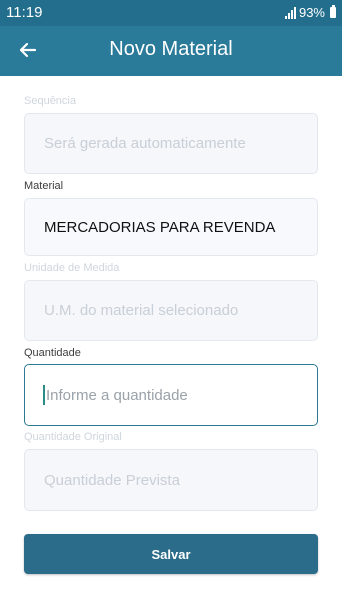 The width and height of the screenshot is (342, 600). What do you see at coordinates (72, 268) in the screenshot?
I see `unidade-label: Unidade de Medida` at bounding box center [72, 268].